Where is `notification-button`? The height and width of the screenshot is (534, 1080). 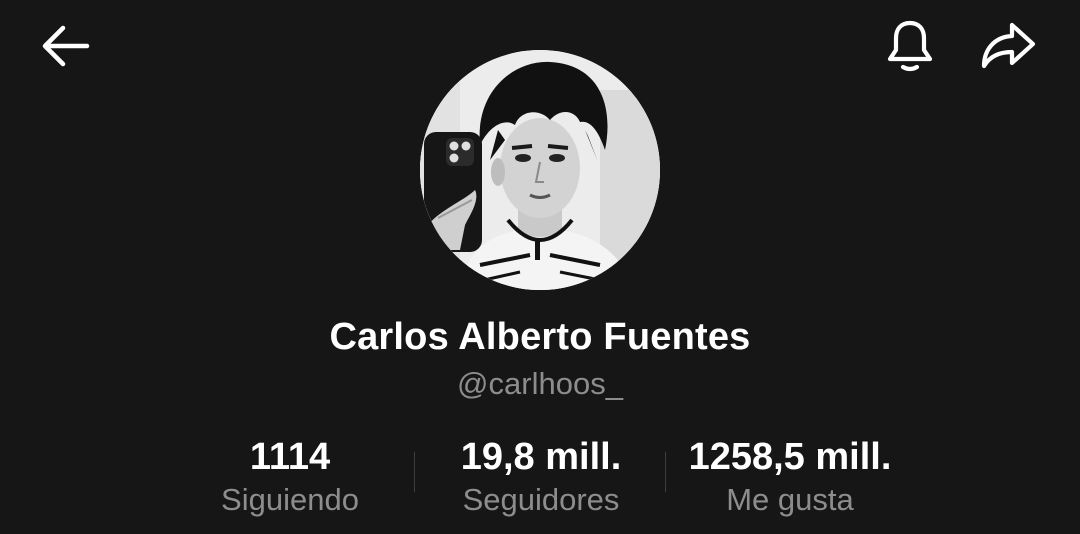 notification-button is located at coordinates (910, 46).